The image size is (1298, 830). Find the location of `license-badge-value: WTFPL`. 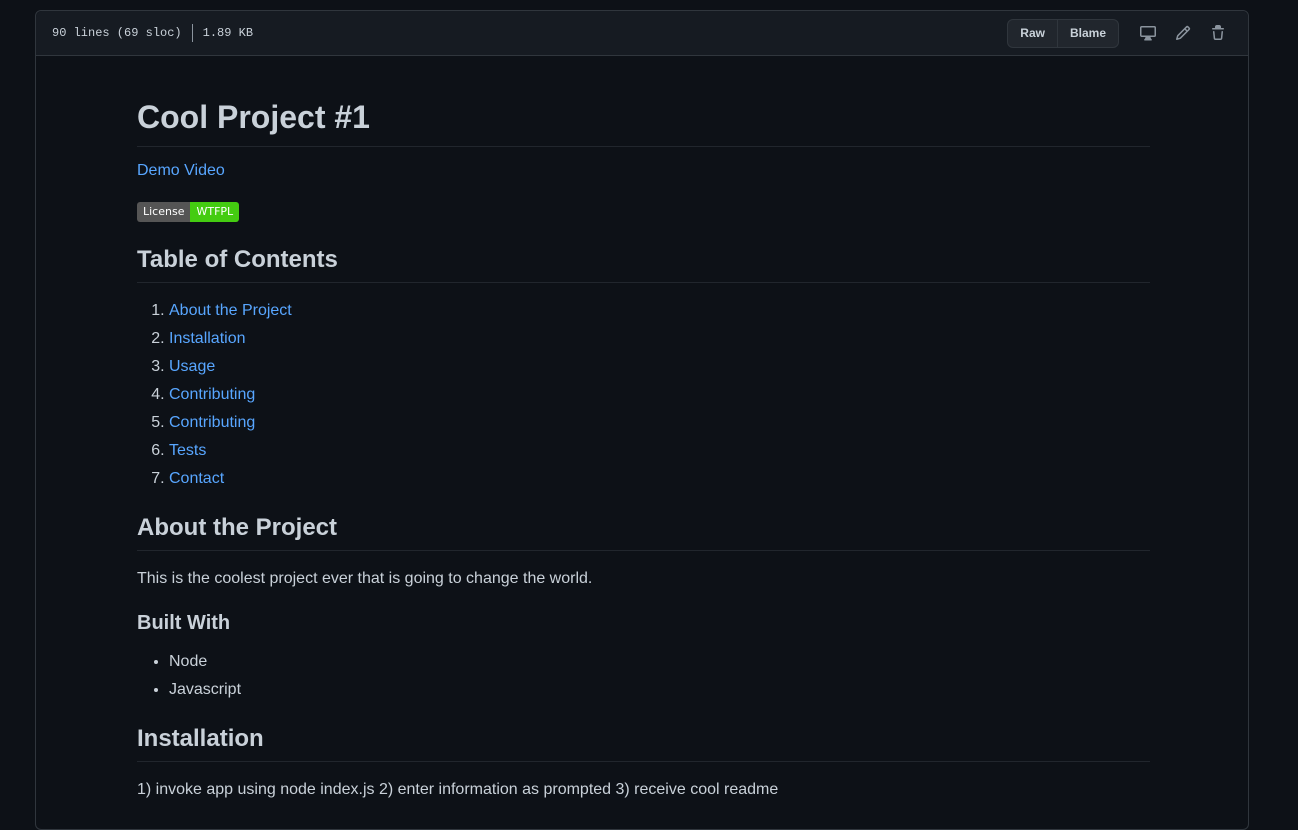

license-badge-value: WTFPL is located at coordinates (215, 212).